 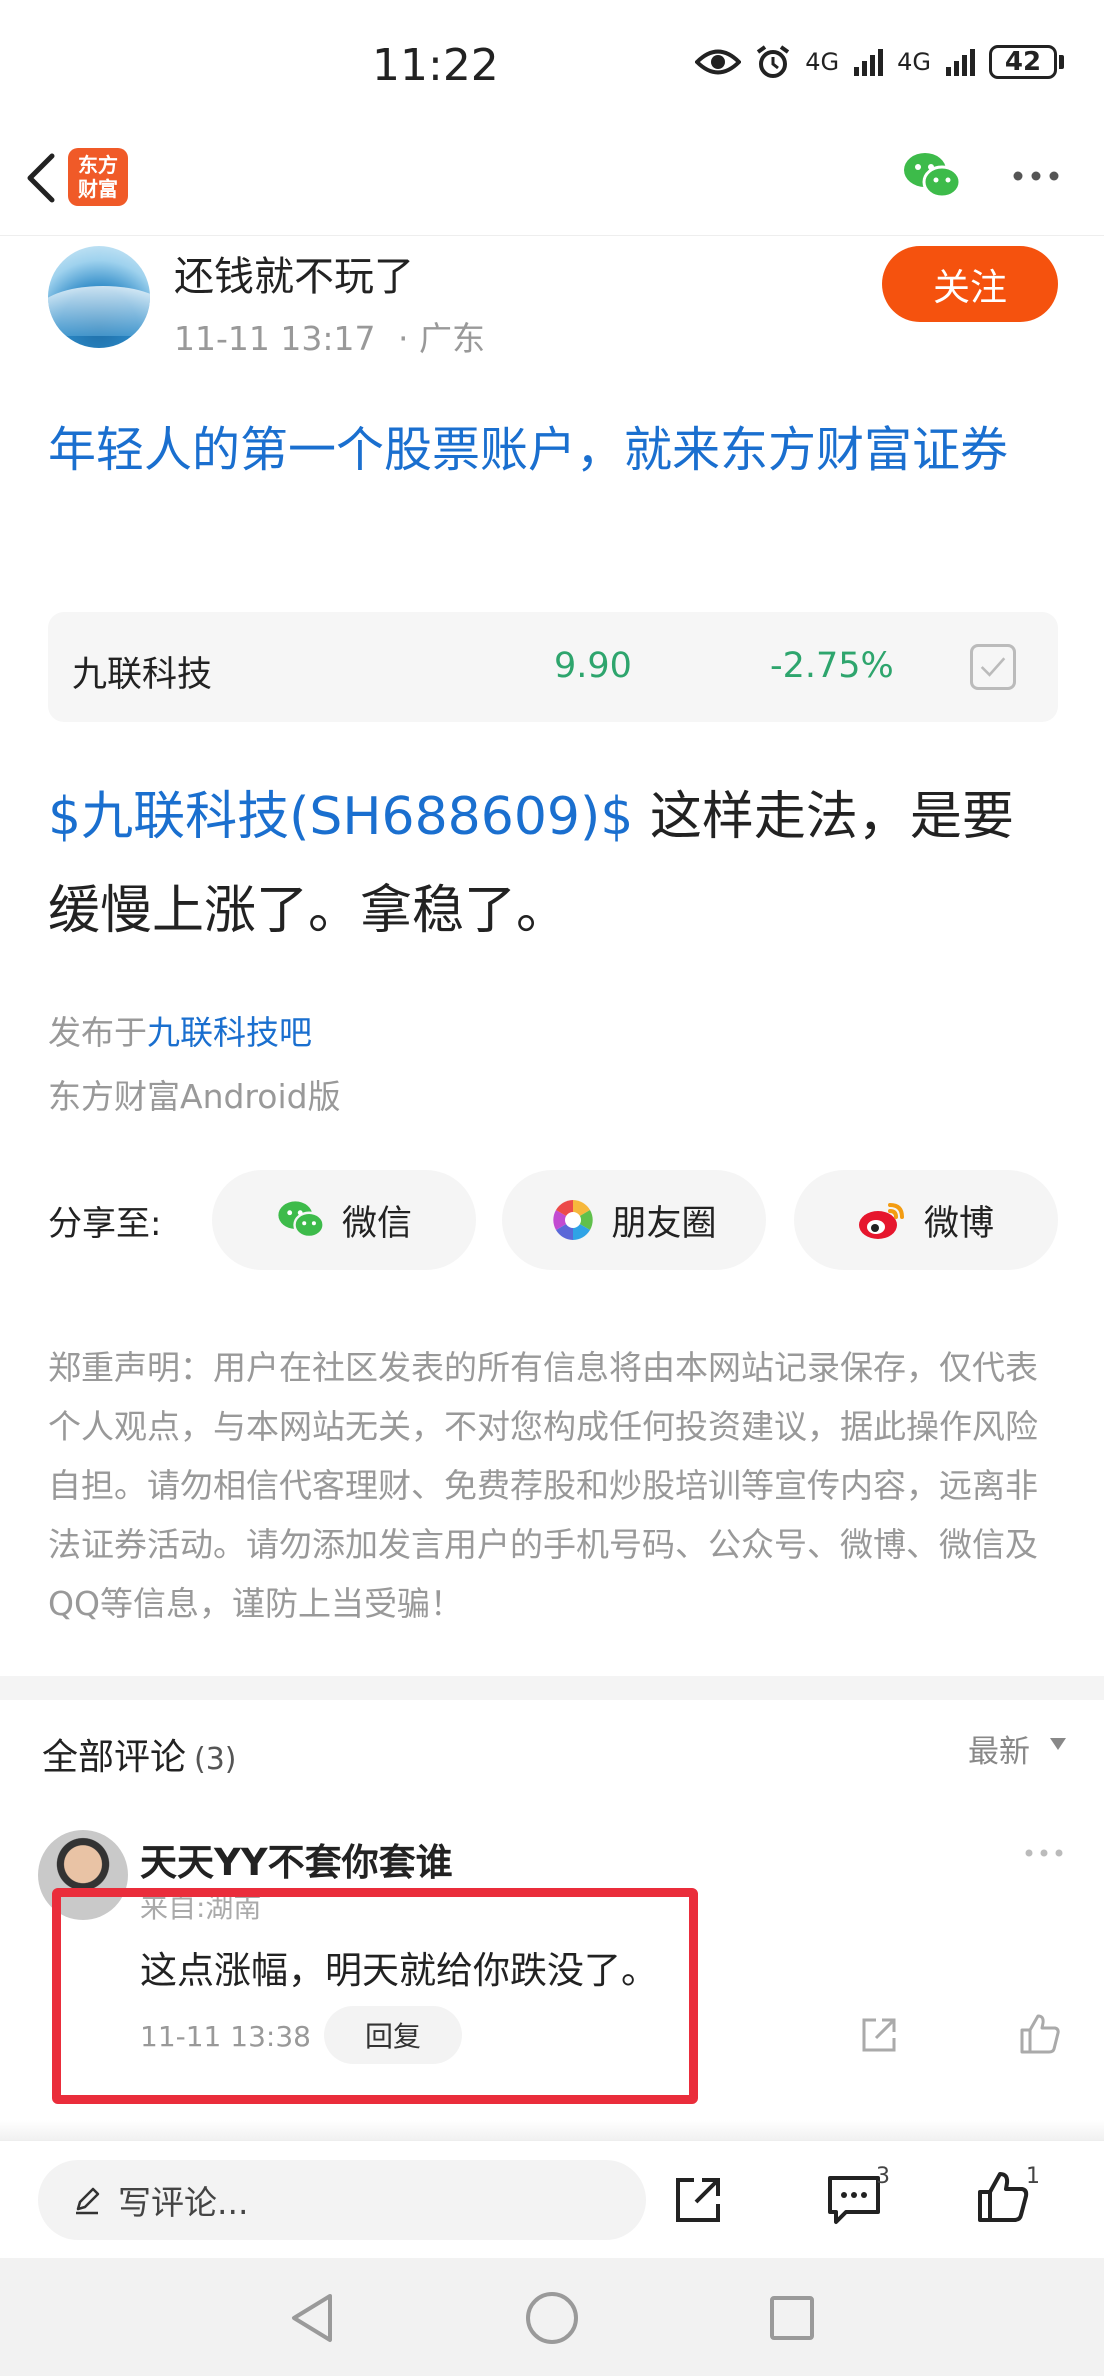 I want to click on caret-down-icon, so click(x=1058, y=1744).